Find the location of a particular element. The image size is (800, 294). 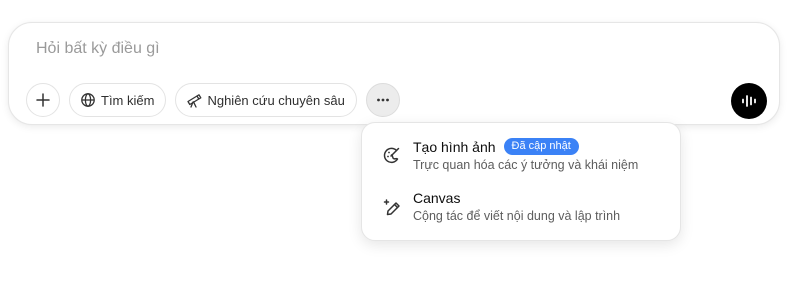

menu-item-canvas-title: Canvas is located at coordinates (437, 198).